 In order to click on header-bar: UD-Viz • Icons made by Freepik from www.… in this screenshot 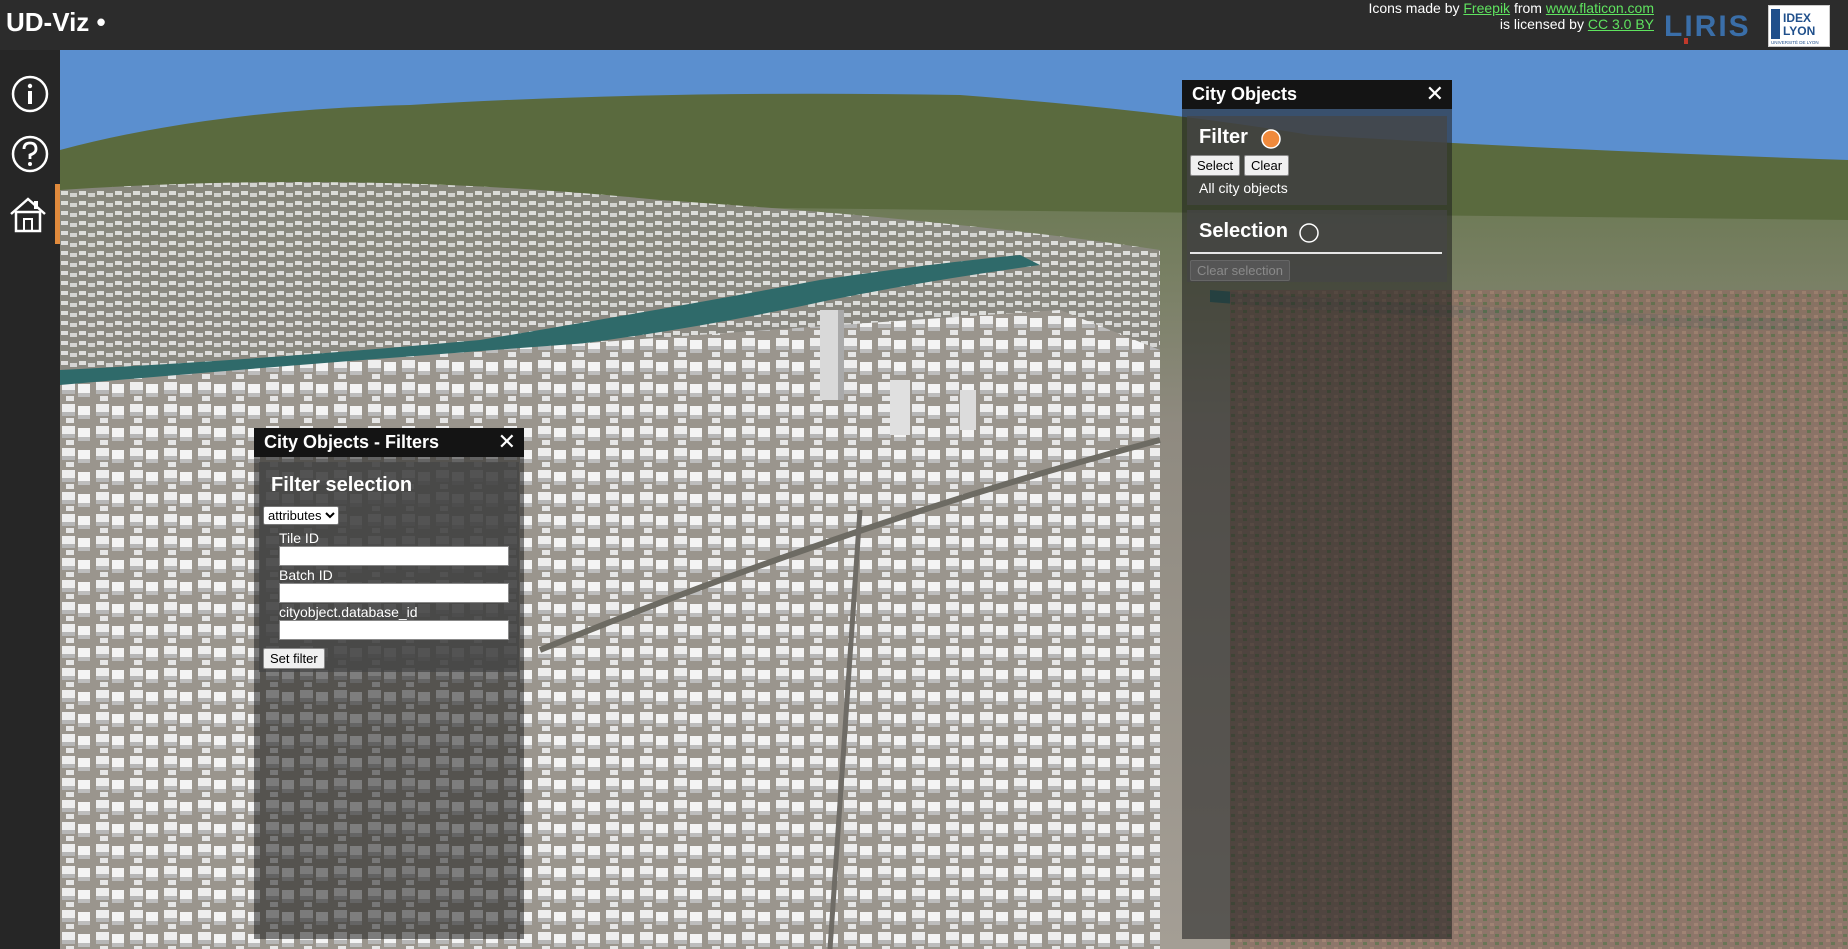, I will do `click(924, 25)`.